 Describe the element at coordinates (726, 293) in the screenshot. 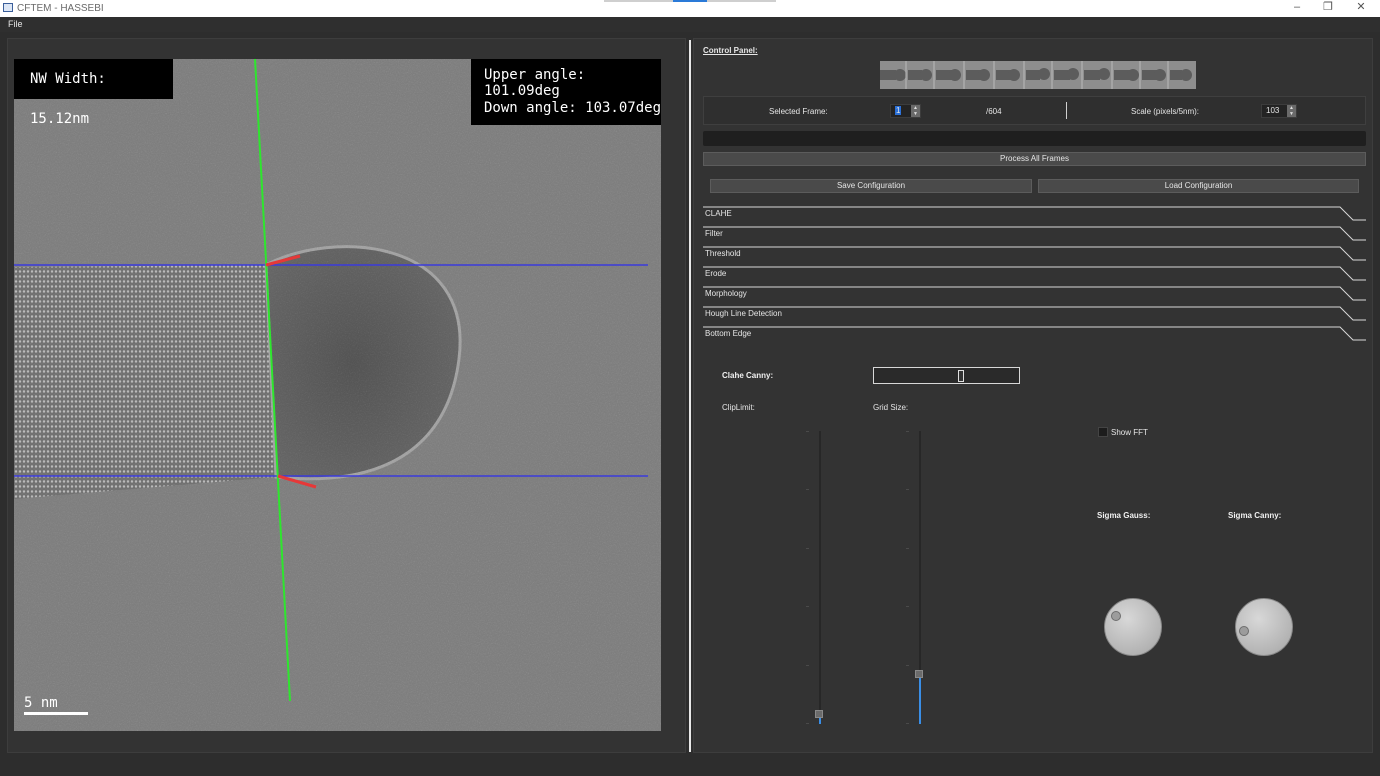

I see `section-morphology-label: Morphology` at that location.